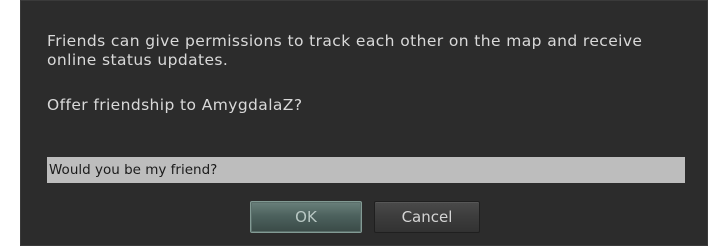 This screenshot has height=246, width=712. What do you see at coordinates (366, 170) in the screenshot?
I see `friend-message-input` at bounding box center [366, 170].